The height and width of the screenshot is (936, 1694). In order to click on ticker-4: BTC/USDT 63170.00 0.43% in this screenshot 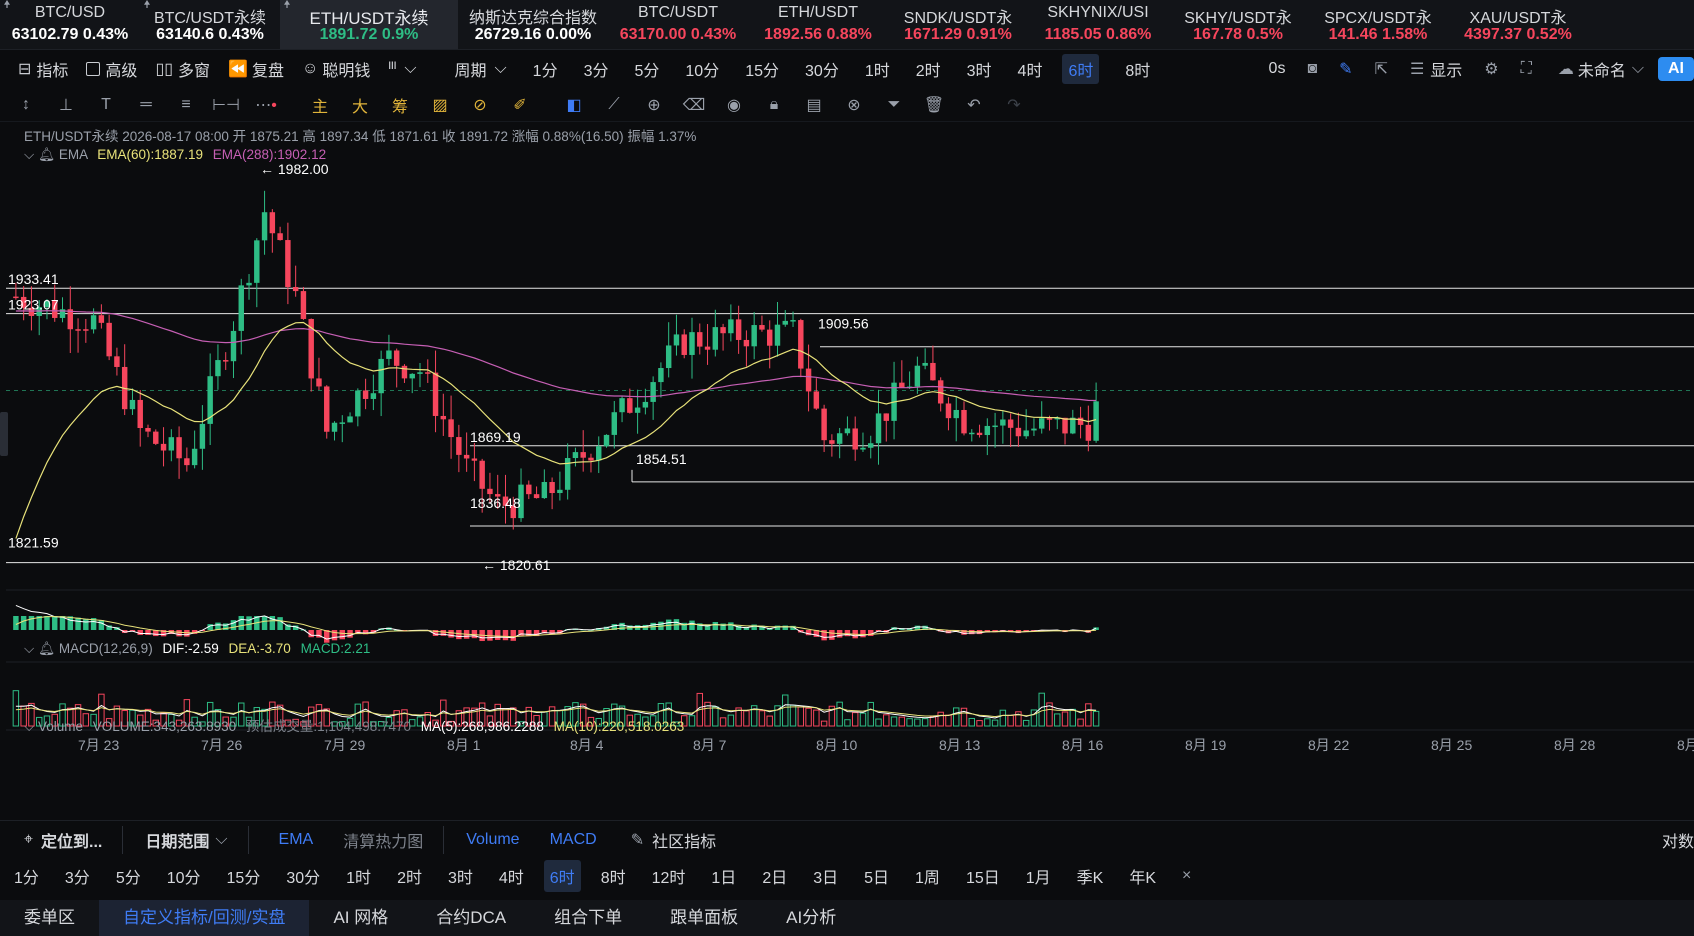, I will do `click(678, 24)`.